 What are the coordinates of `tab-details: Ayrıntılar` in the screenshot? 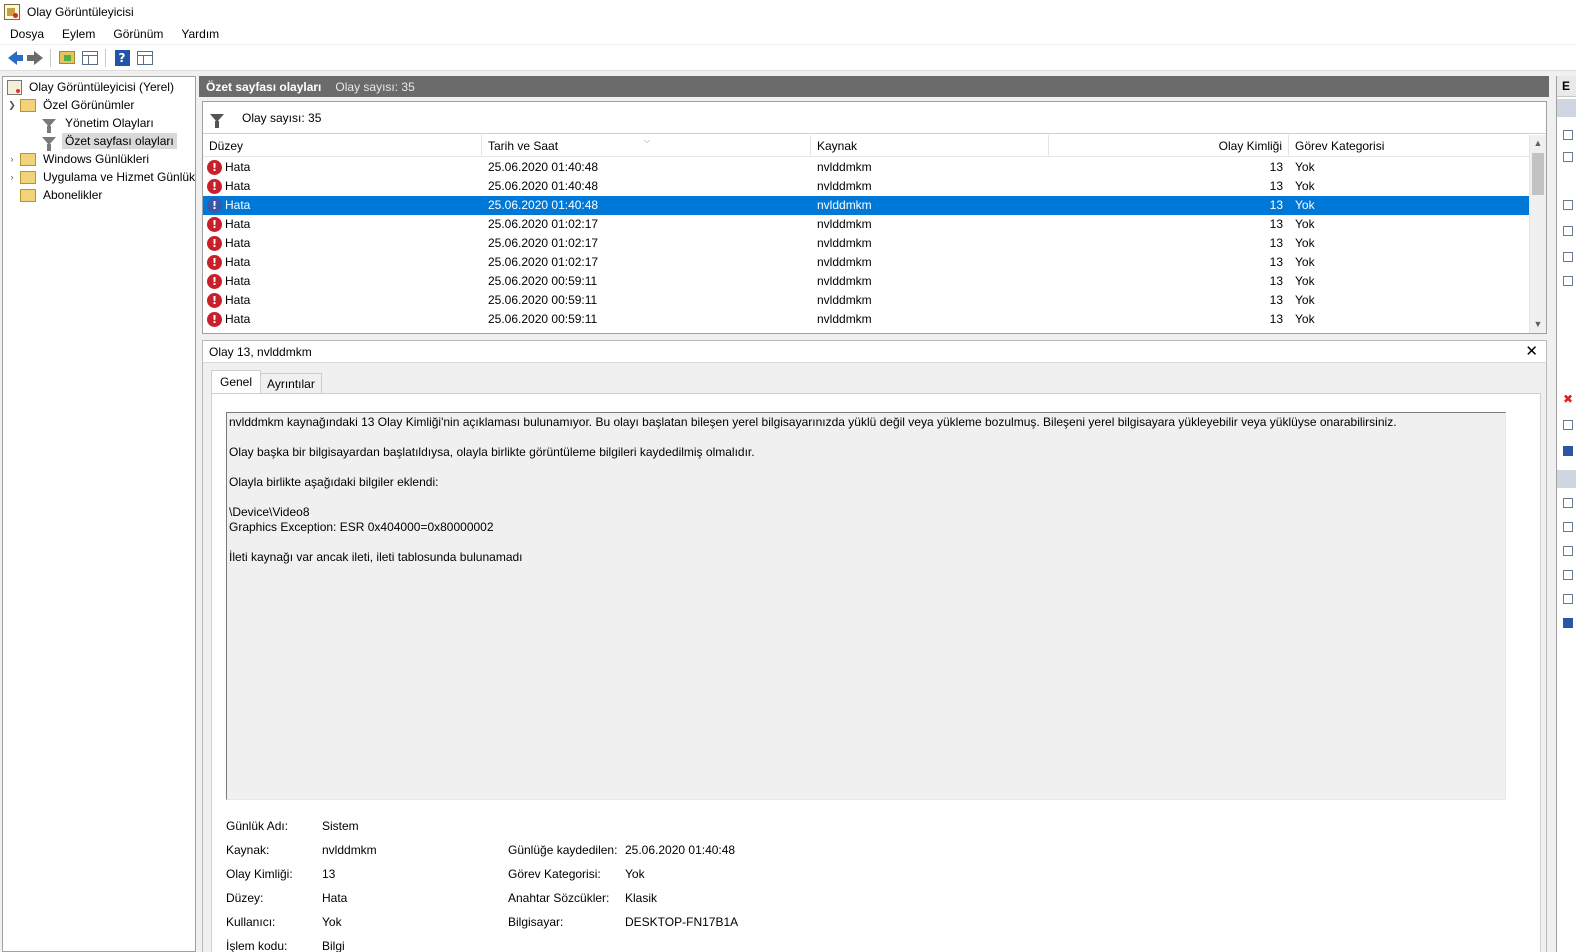 It's located at (291, 383).